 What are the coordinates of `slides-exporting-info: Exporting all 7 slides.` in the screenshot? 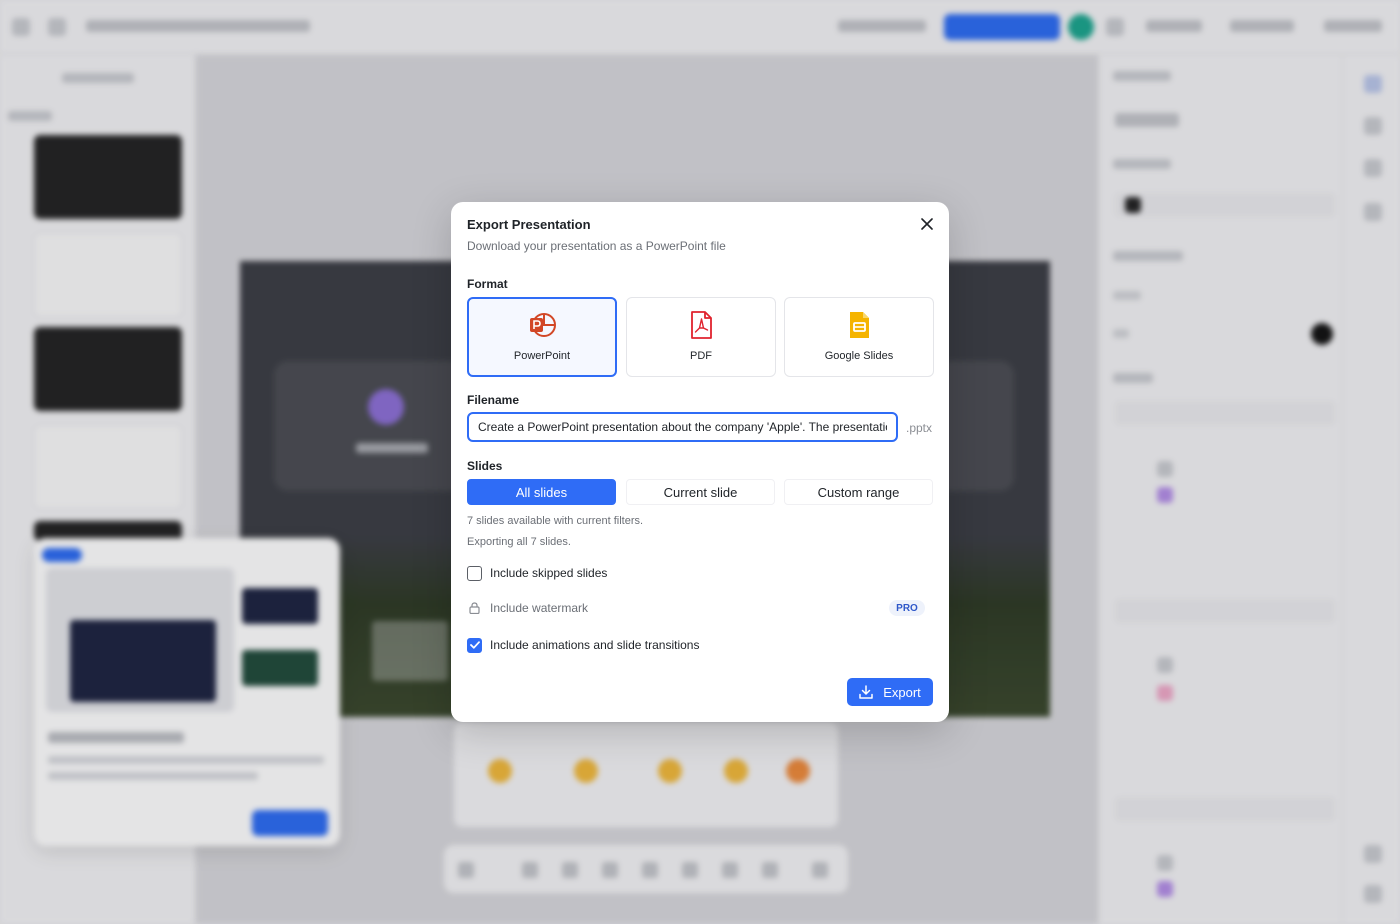 It's located at (519, 542).